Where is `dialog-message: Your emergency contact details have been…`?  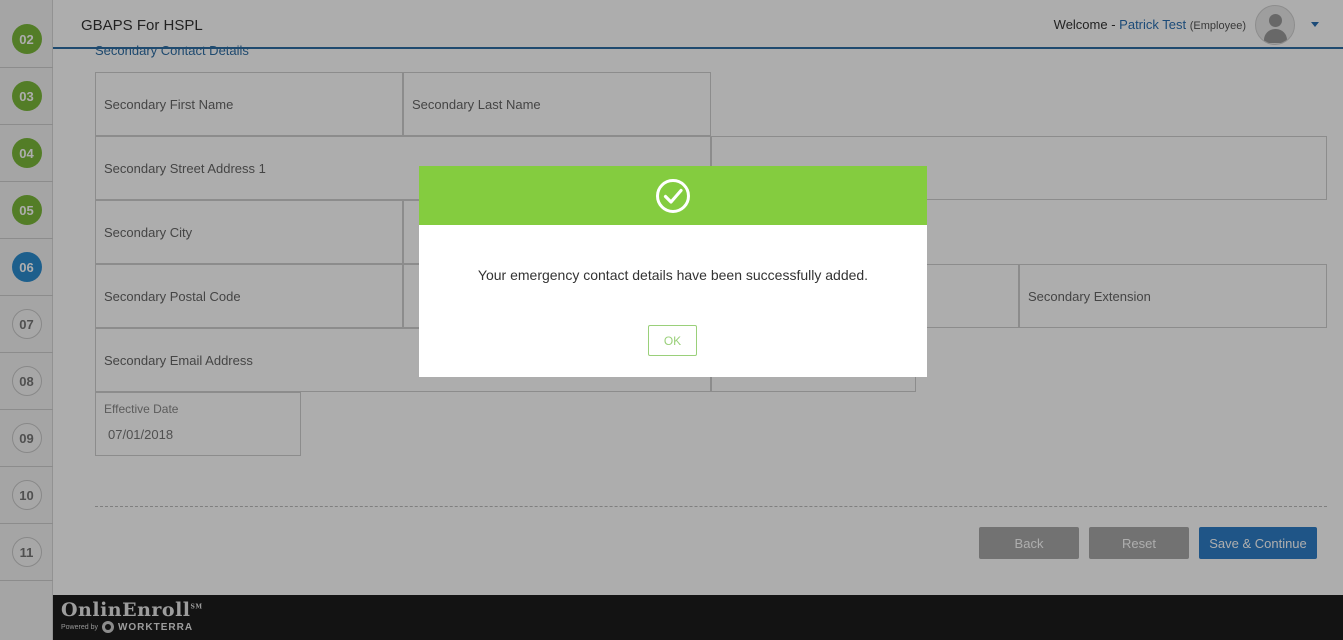 dialog-message: Your emergency contact details have been… is located at coordinates (673, 275).